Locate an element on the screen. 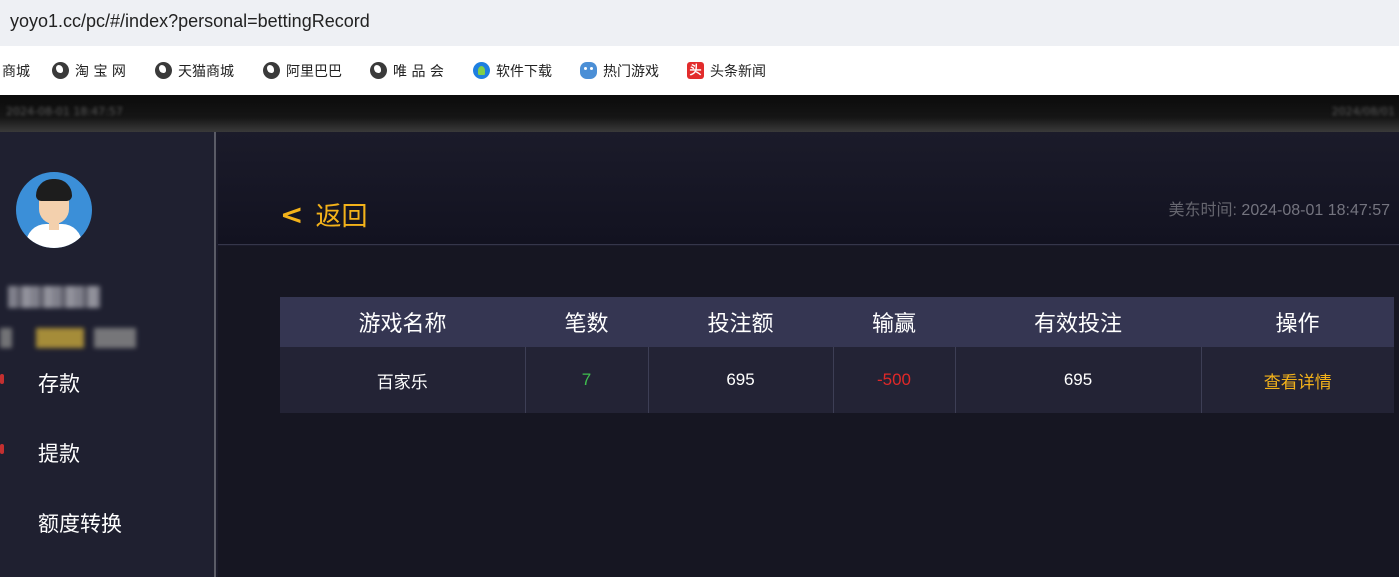  bookmark-alibaba: 阿里巴巴 is located at coordinates (302, 70).